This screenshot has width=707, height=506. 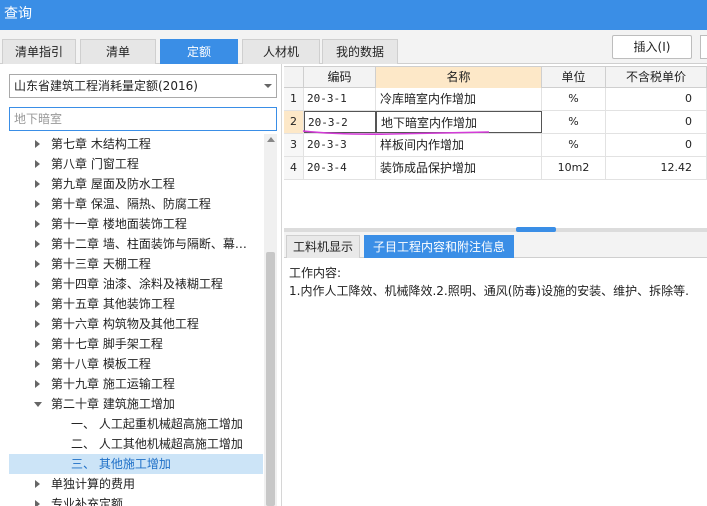 I want to click on tree-item: 第十七章 脚手架工程, so click(x=136, y=344).